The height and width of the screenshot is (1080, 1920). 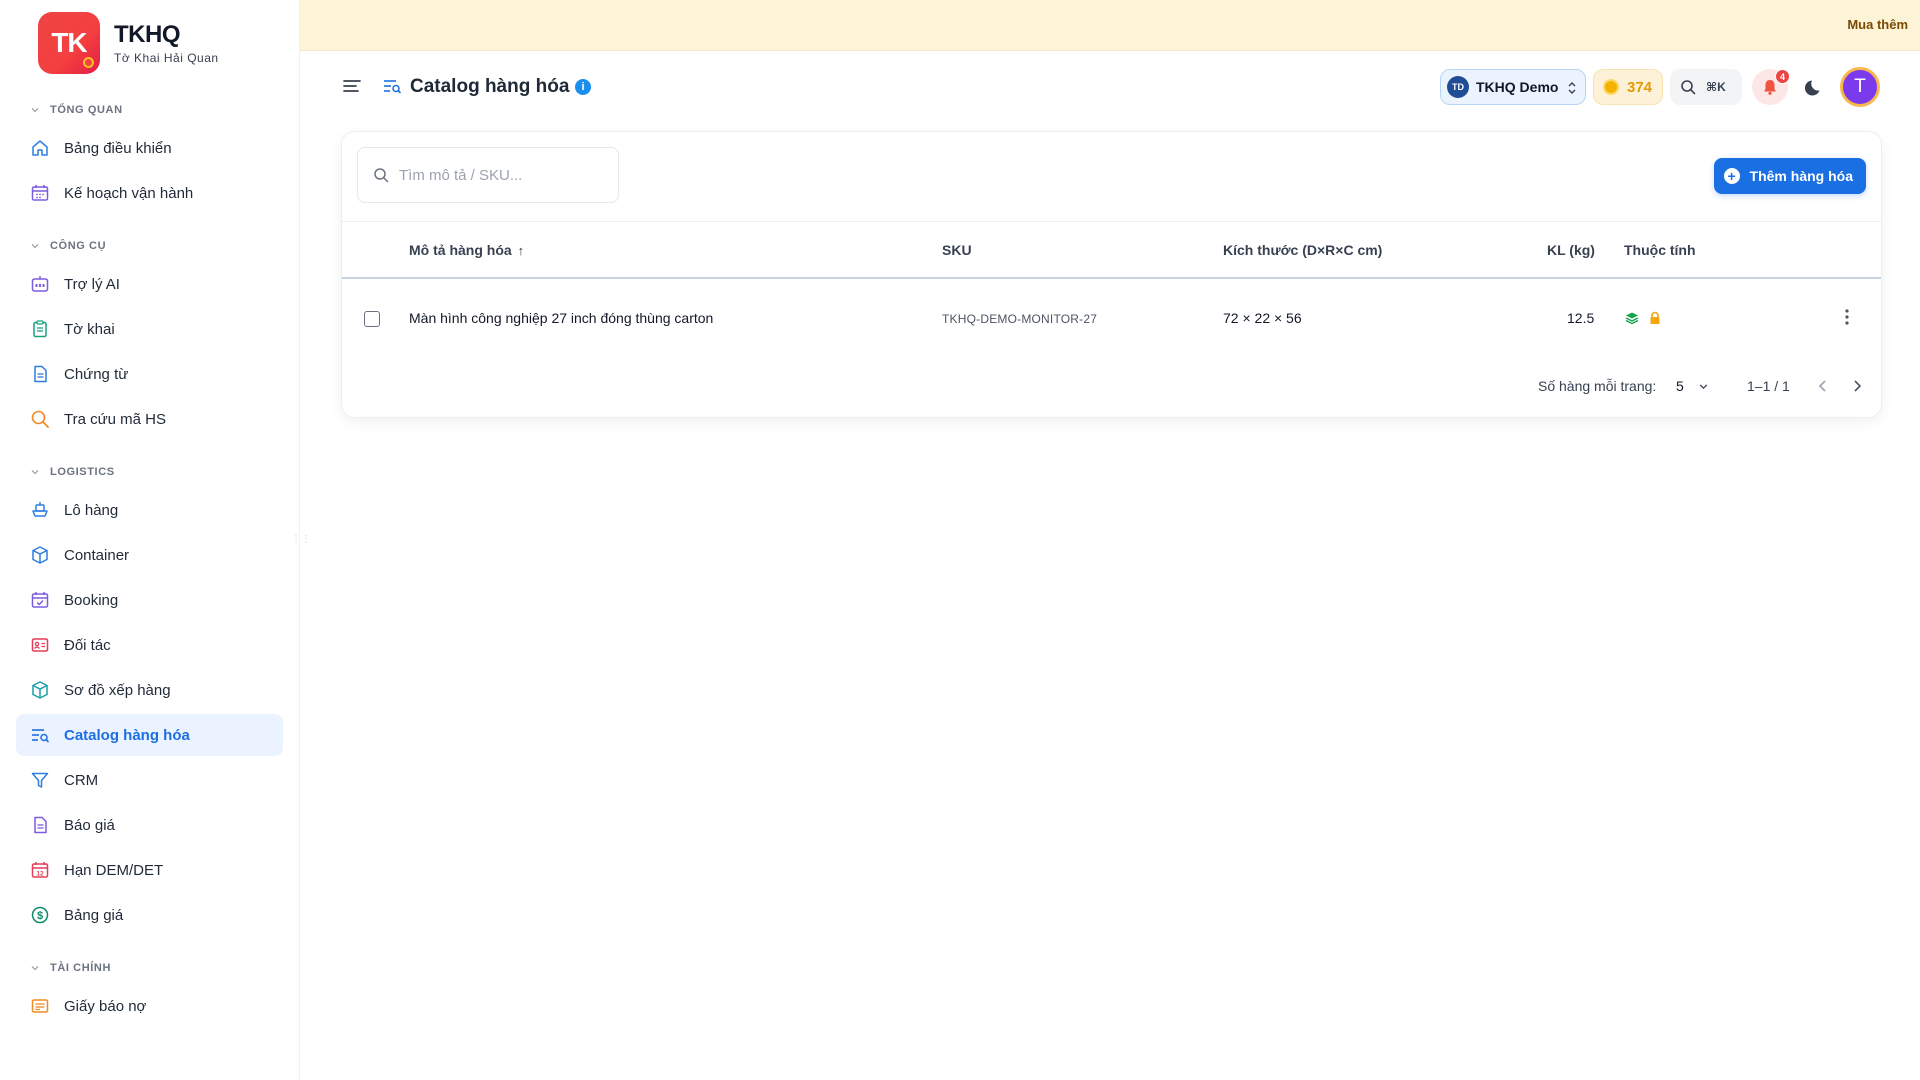 What do you see at coordinates (1572, 88) in the screenshot?
I see `chevron-up-down-icon` at bounding box center [1572, 88].